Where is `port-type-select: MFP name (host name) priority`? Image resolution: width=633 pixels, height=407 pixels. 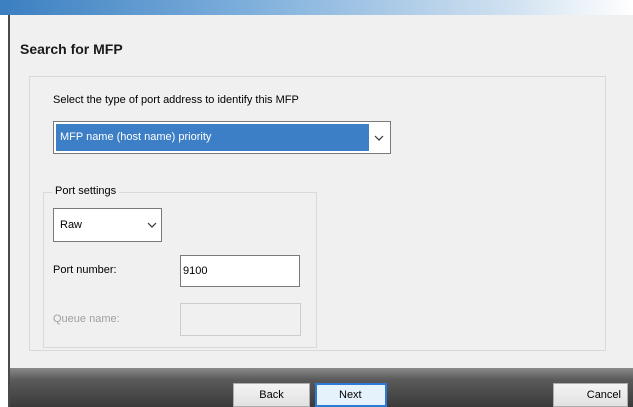 port-type-select: MFP name (host name) priority is located at coordinates (222, 137).